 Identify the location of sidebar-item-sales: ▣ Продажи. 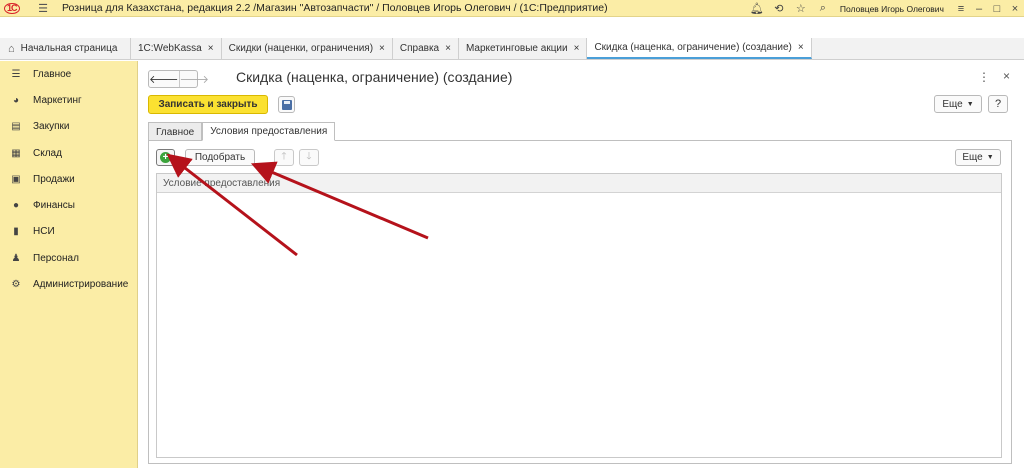
(68, 179).